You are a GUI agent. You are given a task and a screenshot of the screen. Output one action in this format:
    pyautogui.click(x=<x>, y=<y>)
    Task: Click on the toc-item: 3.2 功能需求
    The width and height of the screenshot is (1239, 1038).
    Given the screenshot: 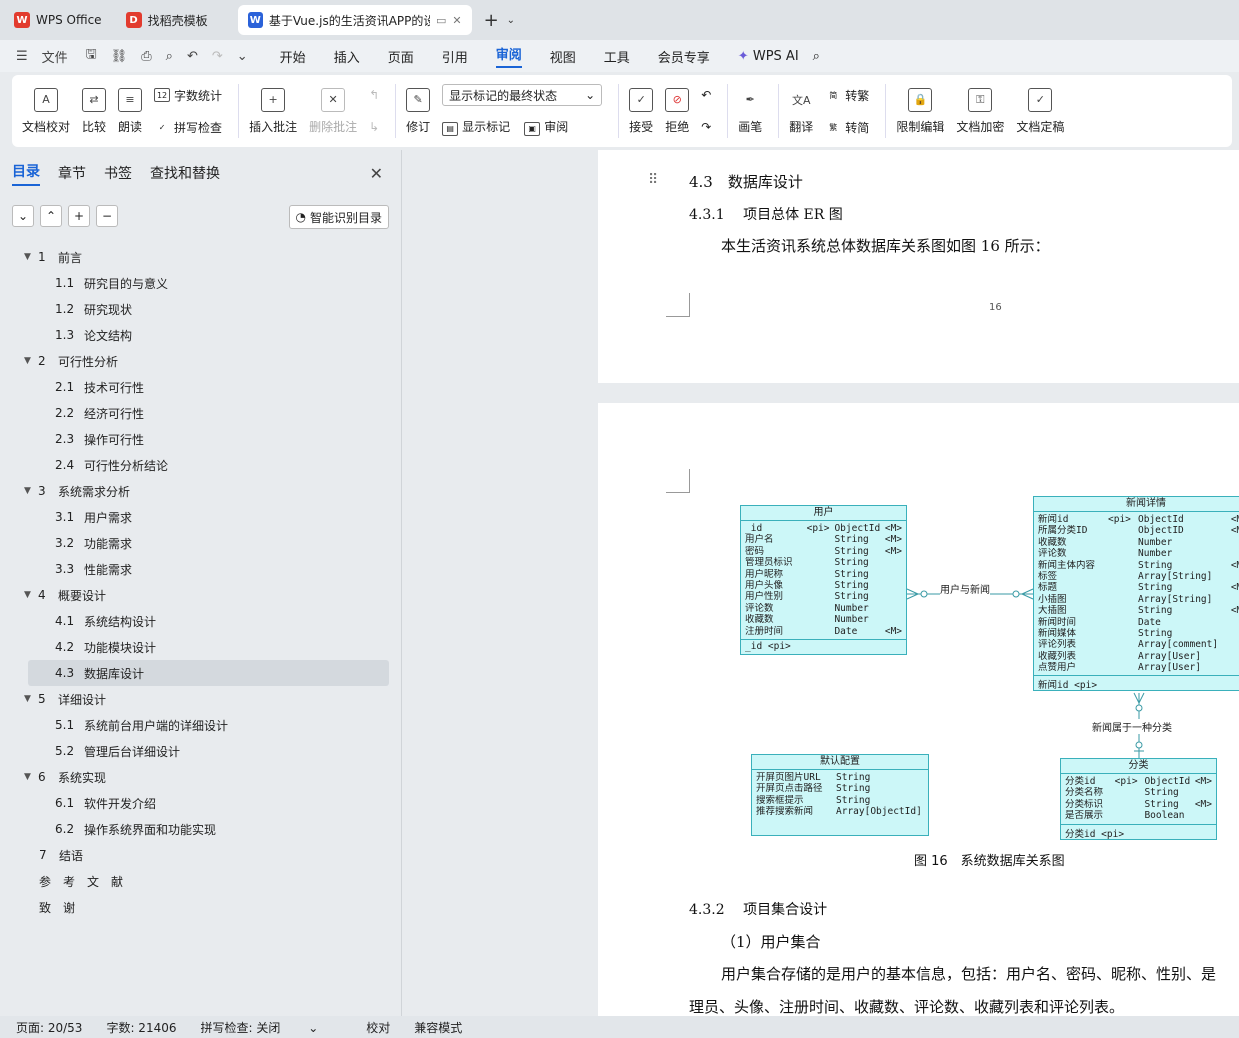 What is the action you would take?
    pyautogui.click(x=200, y=543)
    